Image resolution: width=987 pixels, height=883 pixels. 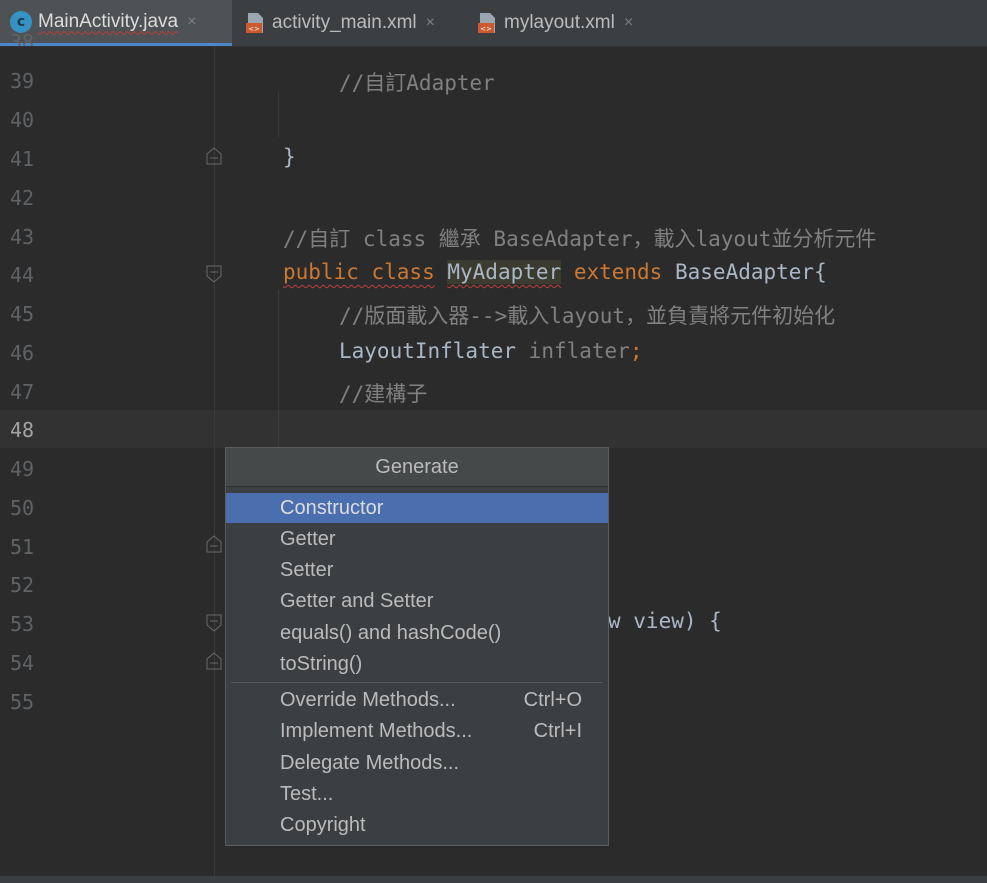 I want to click on line-number: 54, so click(x=22, y=663).